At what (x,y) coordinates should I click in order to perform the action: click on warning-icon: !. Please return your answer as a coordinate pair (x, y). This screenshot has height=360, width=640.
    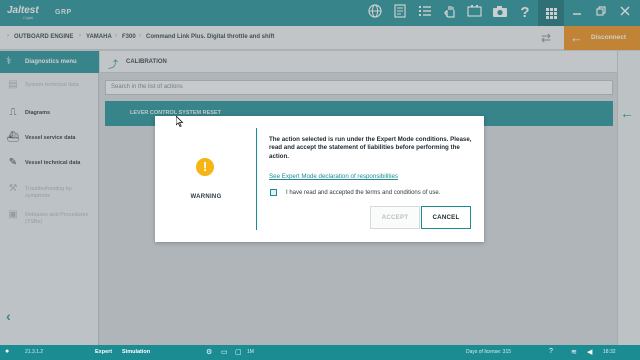
    Looking at the image, I should click on (205, 167).